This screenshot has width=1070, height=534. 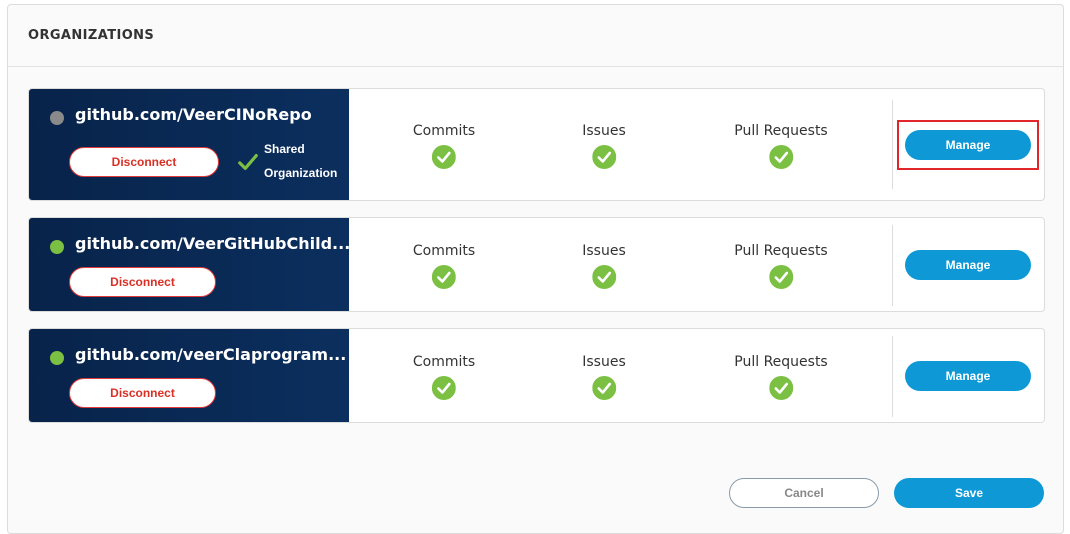 What do you see at coordinates (190, 264) in the screenshot?
I see `org-info: github.com/VeerGitHubChild... Disconnect` at bounding box center [190, 264].